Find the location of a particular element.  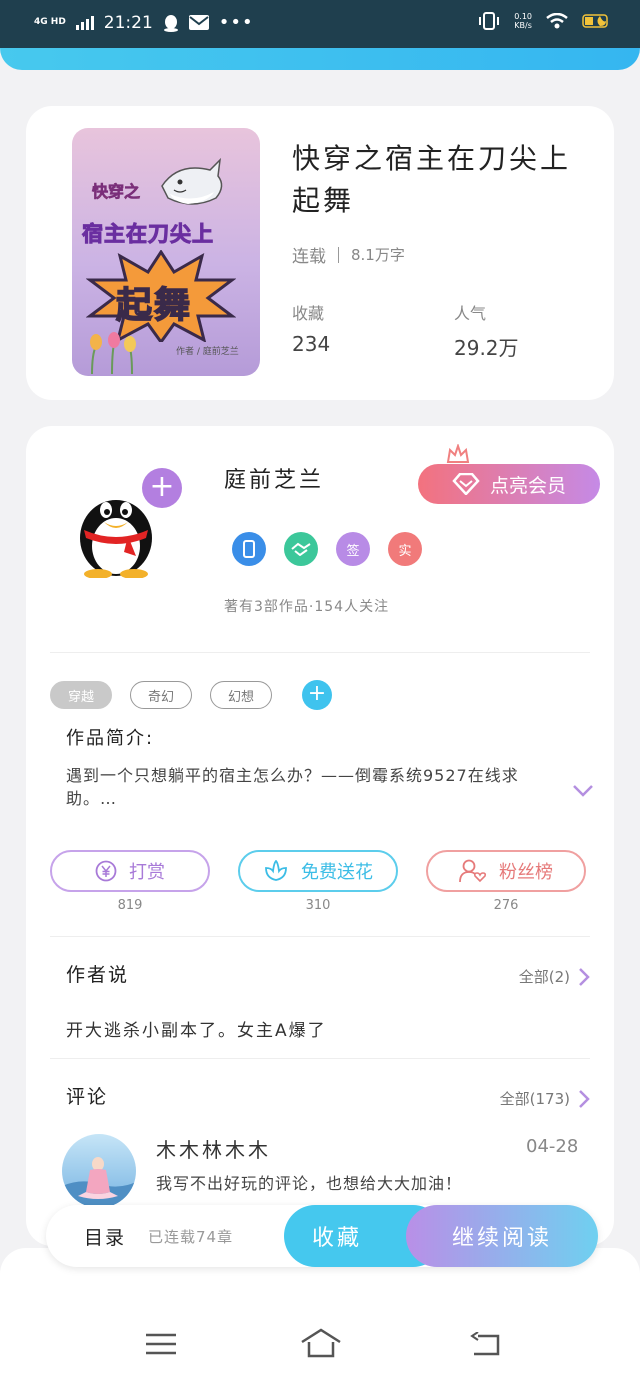

signal-icon is located at coordinates (84, 22).